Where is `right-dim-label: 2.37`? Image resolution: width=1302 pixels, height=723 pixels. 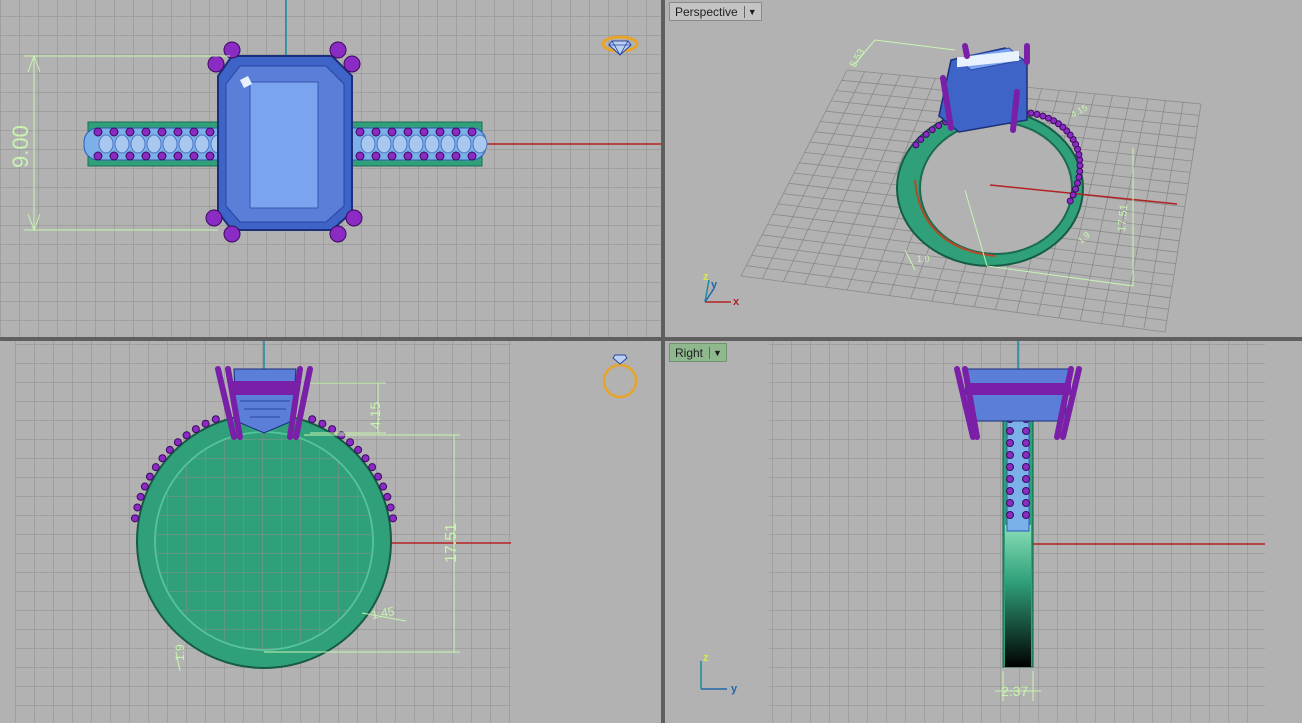 right-dim-label: 2.37 is located at coordinates (1014, 691).